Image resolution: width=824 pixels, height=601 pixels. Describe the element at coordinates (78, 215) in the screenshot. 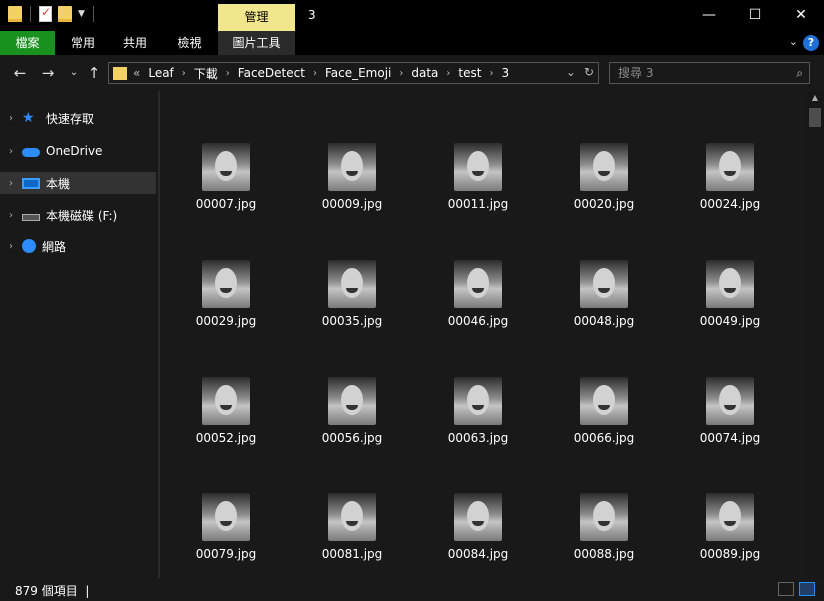

I see `sidebar-item-local-disk: › 本機磁碟 (F:)` at that location.